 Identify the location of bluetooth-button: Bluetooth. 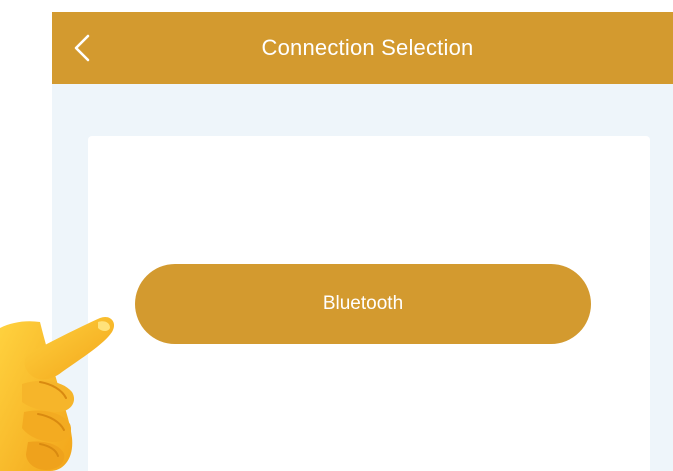
(363, 304).